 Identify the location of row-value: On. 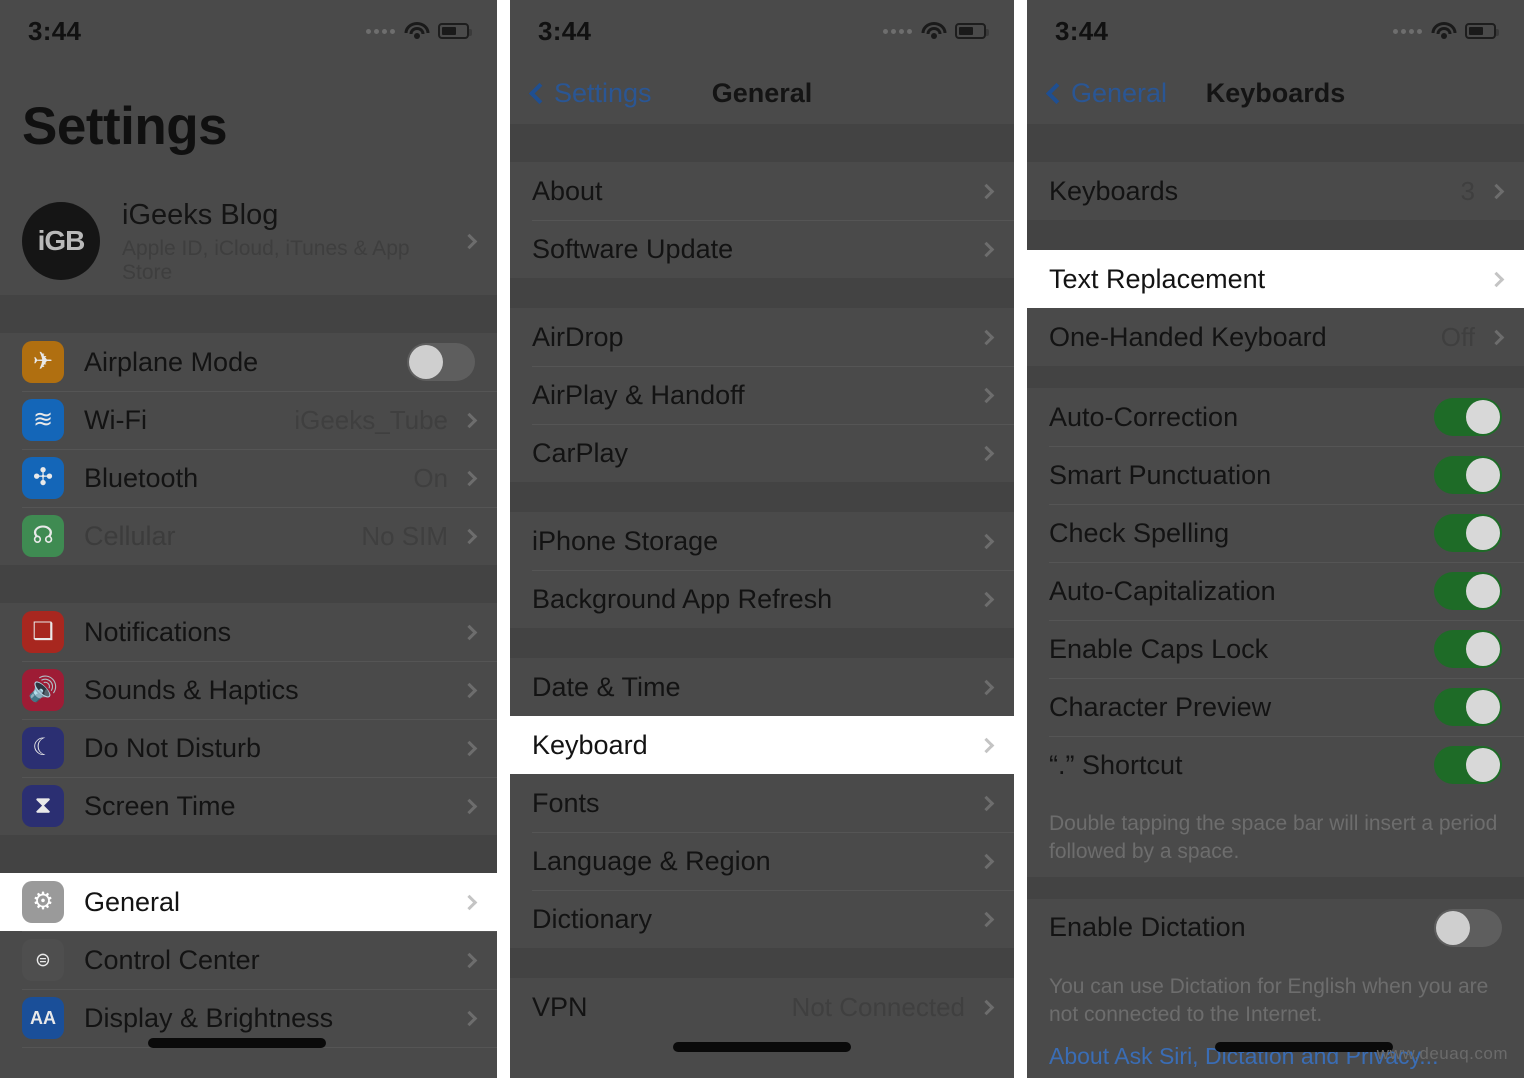
(430, 477).